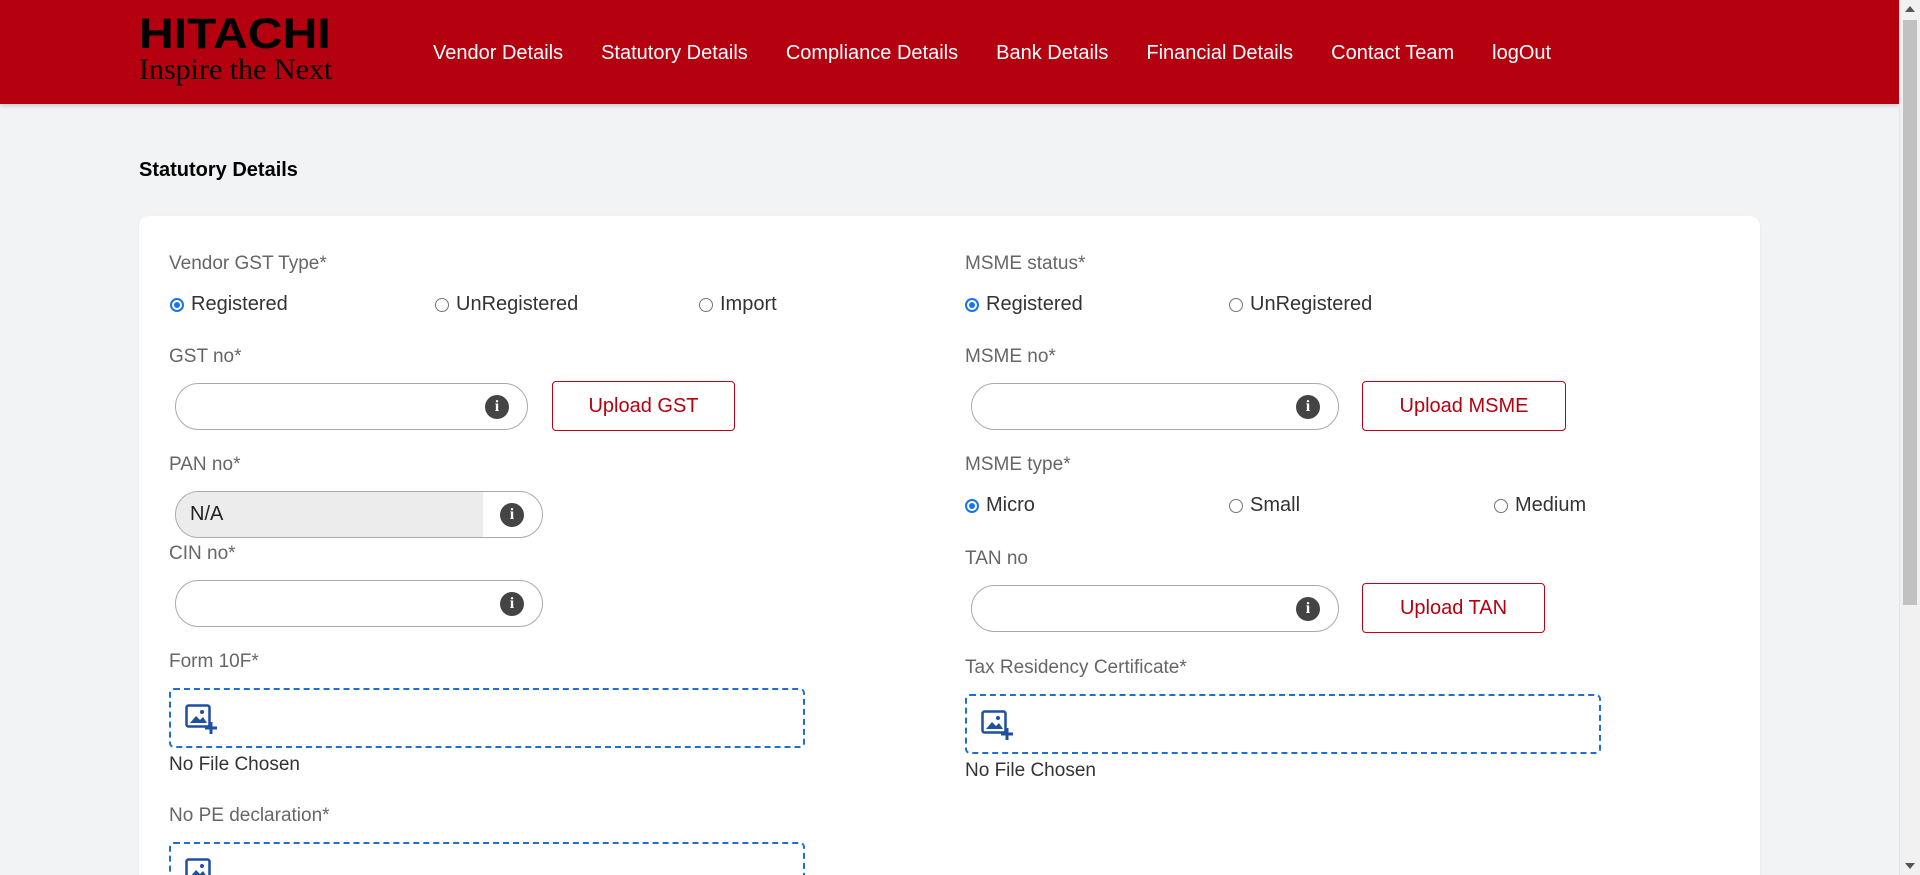 This screenshot has width=1920, height=875. Describe the element at coordinates (1052, 53) in the screenshot. I see `nav-bank-details: Bank Details` at that location.